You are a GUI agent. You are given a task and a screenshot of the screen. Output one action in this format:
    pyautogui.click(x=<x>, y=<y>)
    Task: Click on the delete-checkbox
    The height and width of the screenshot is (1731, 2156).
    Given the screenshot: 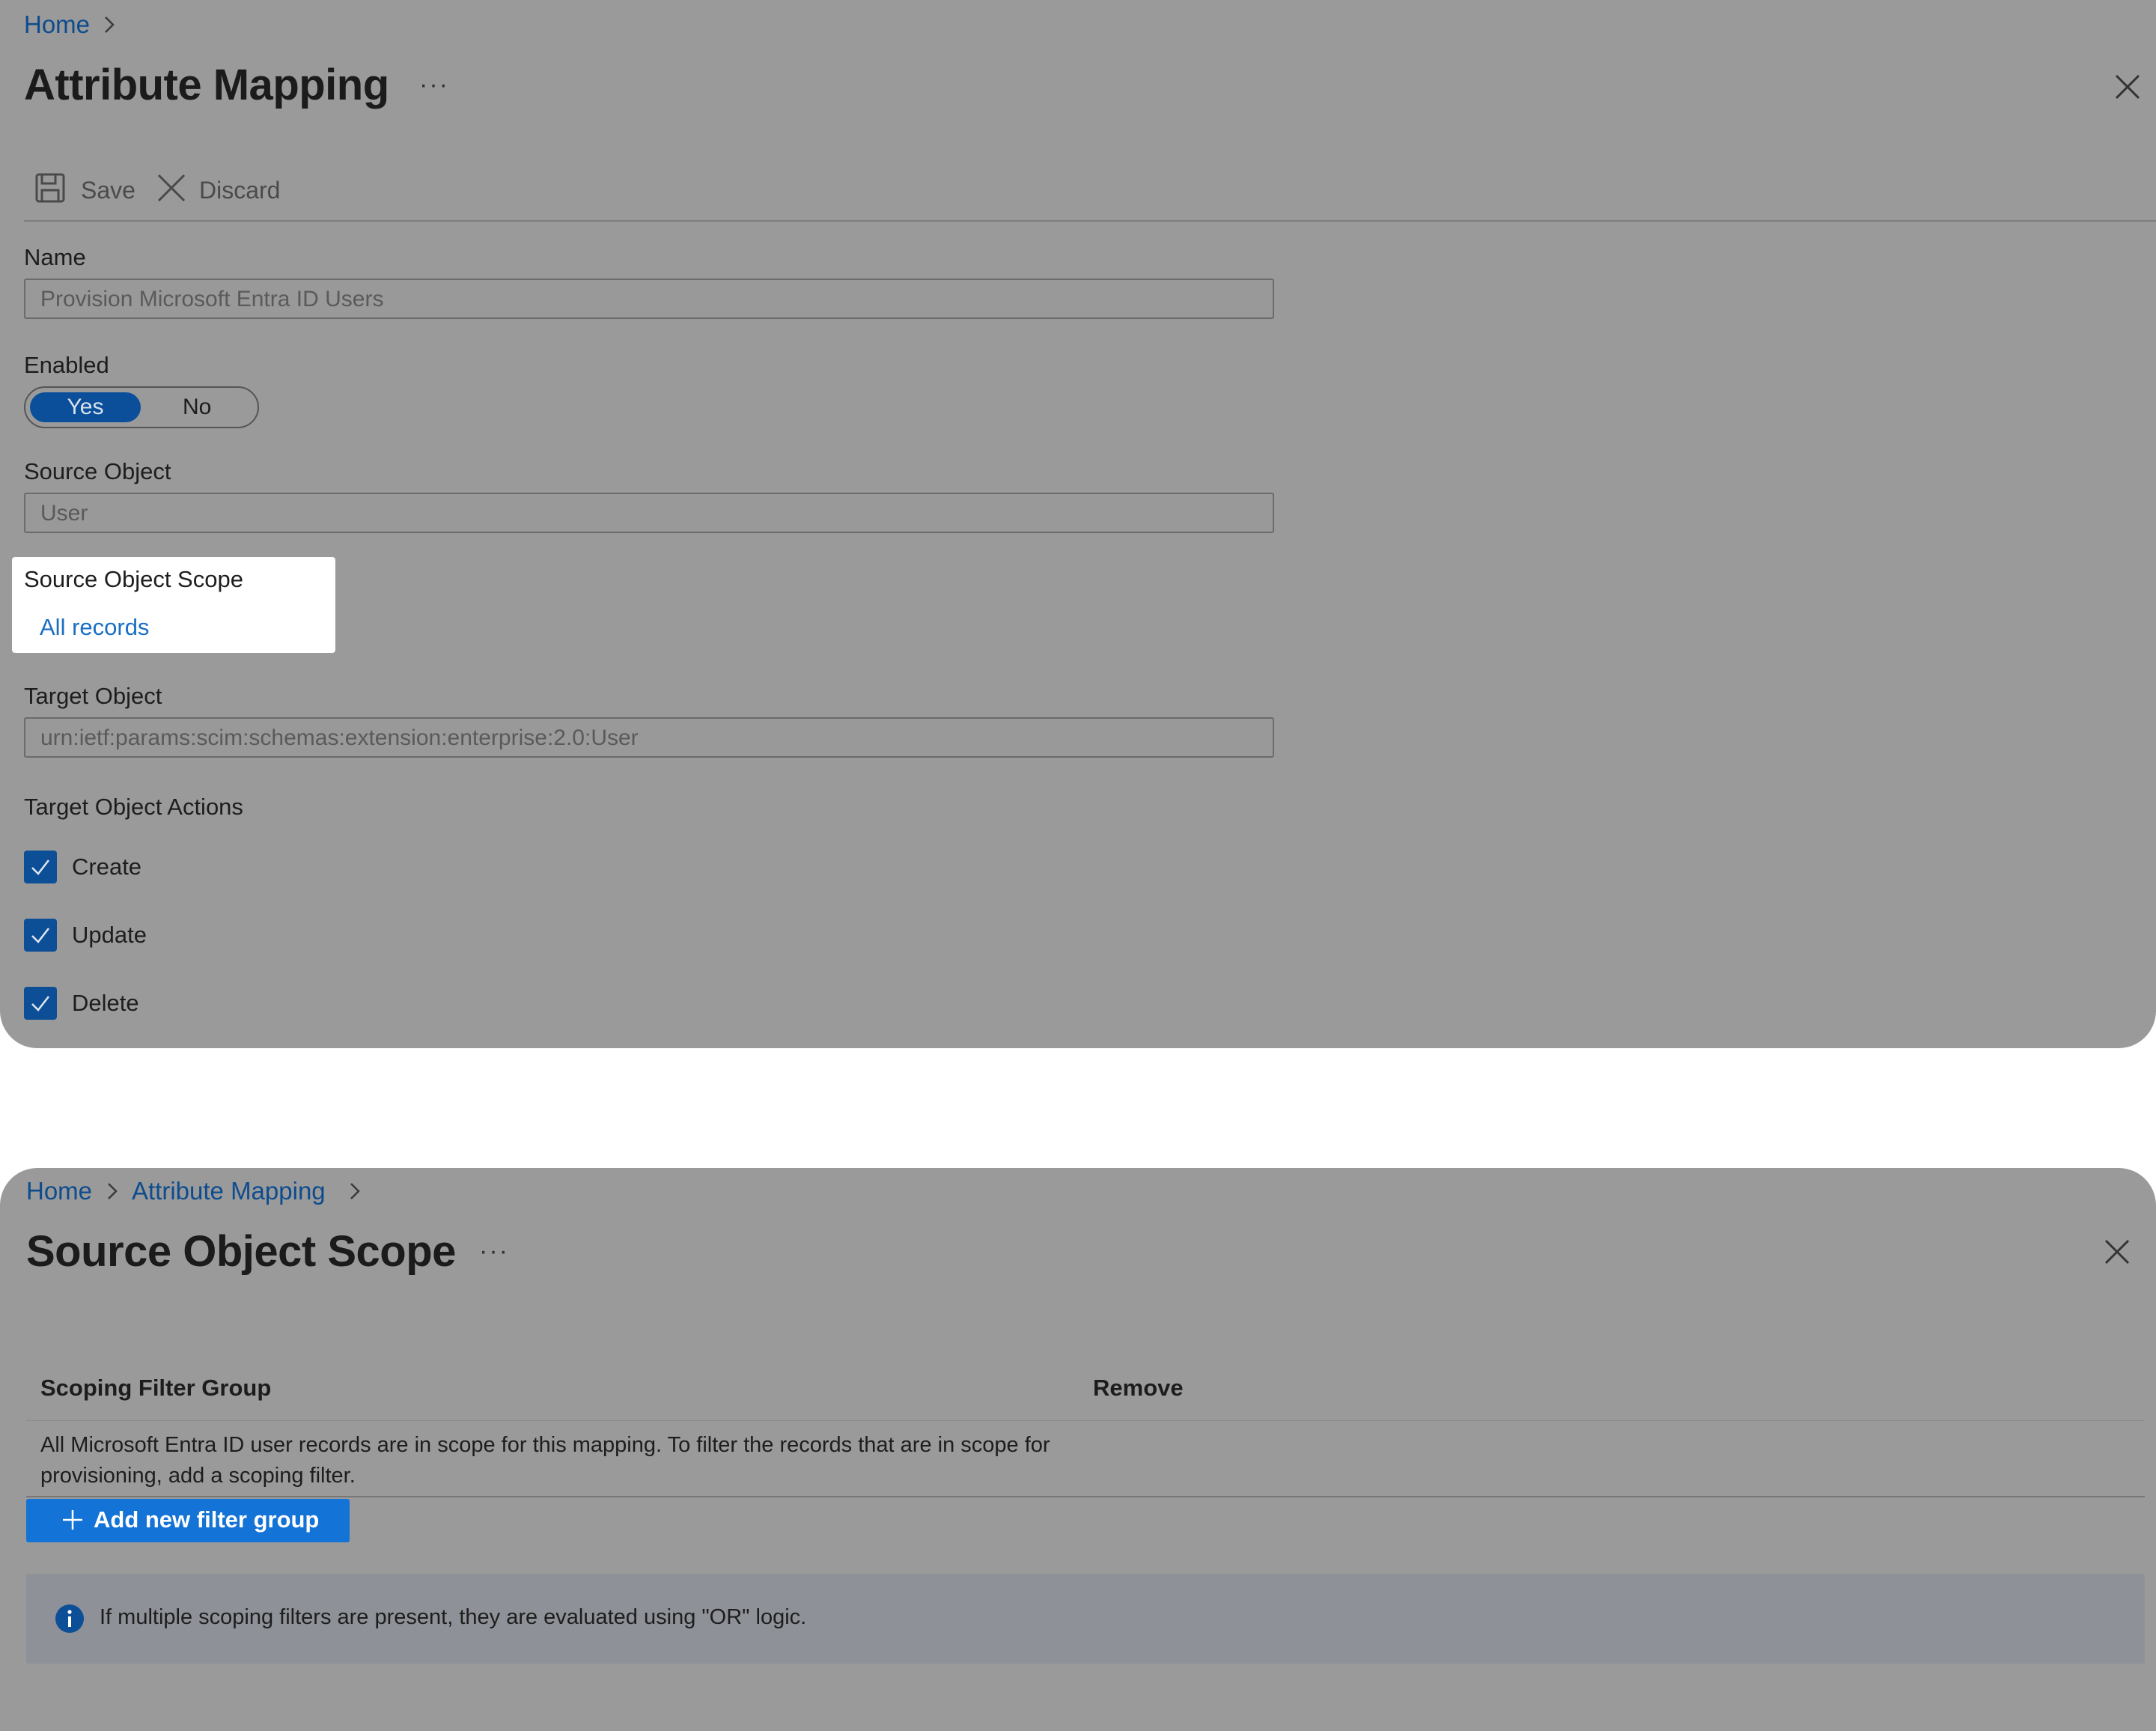 What is the action you would take?
    pyautogui.click(x=40, y=1003)
    